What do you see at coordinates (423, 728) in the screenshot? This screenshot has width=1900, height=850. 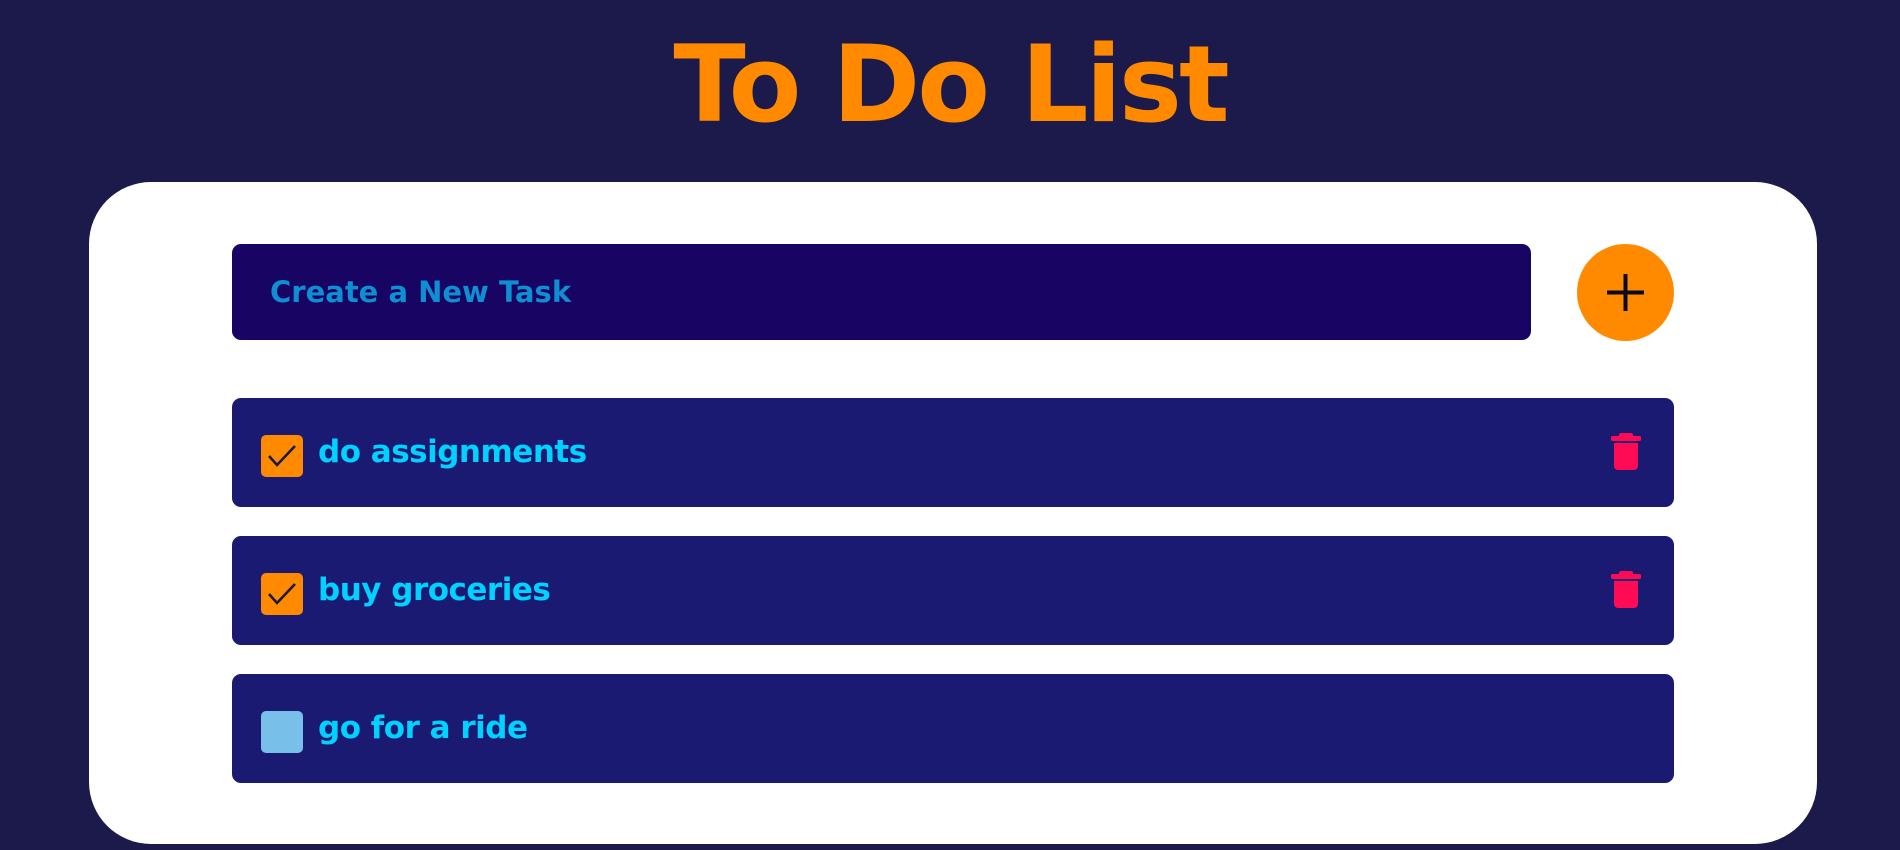 I see `task-label: go for a ride` at bounding box center [423, 728].